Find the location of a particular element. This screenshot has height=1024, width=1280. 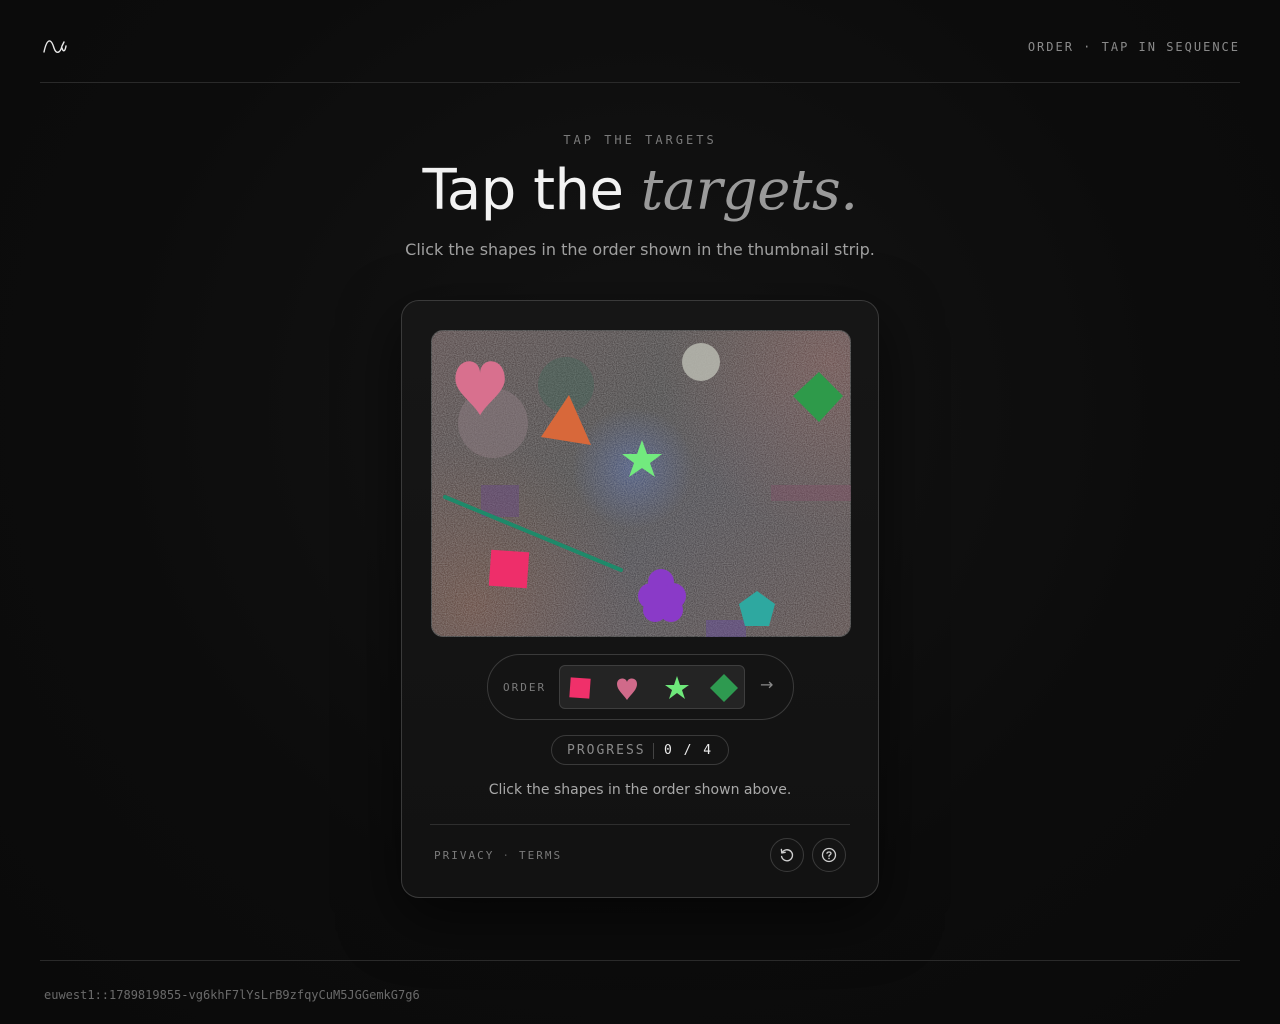

title-italic: targets. is located at coordinates (749, 190).